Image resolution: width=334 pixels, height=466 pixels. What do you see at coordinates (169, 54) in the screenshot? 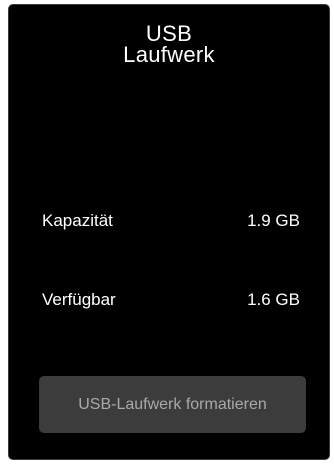
I see `panel-title-line-2: Laufwerk` at bounding box center [169, 54].